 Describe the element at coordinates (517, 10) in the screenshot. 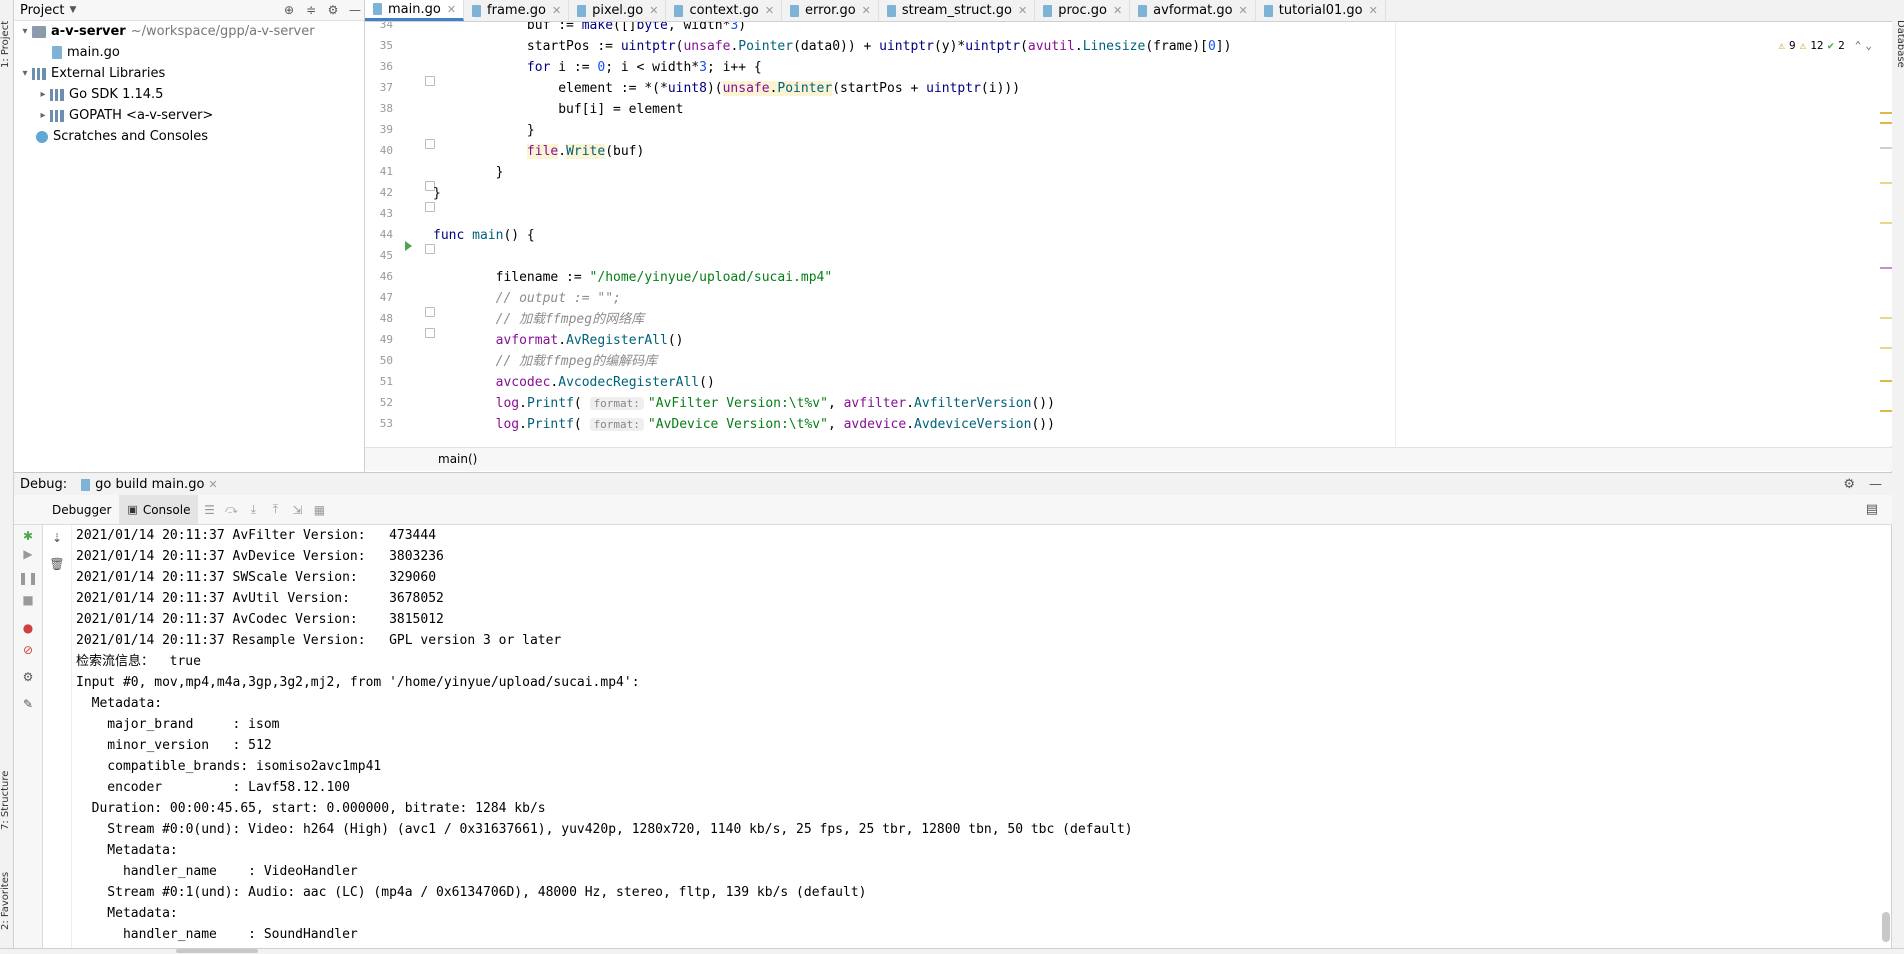

I see `tab-frame-go: frame.go ✕` at that location.